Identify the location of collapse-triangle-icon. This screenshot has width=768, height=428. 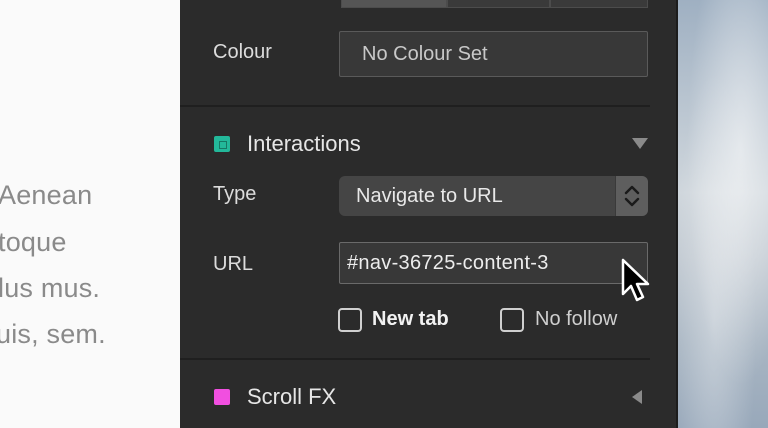
(640, 143).